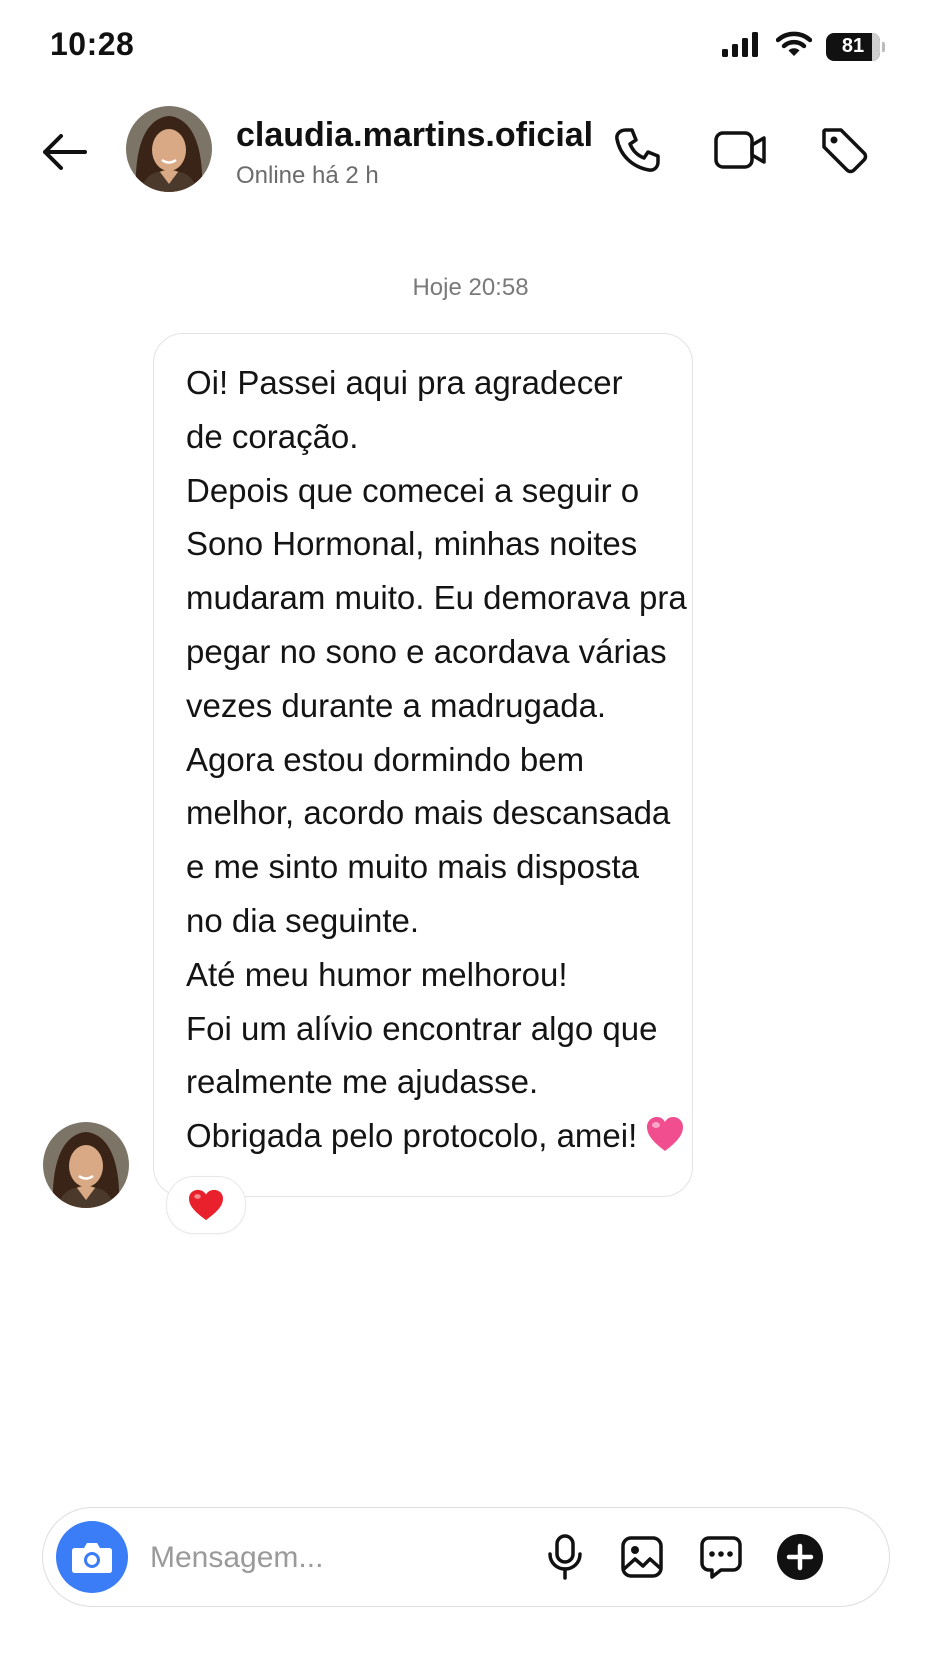  I want to click on contact-username: claudia.martins.oficial, so click(414, 135).